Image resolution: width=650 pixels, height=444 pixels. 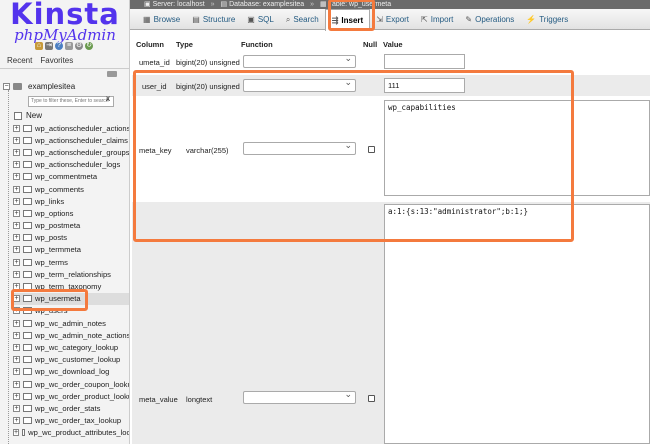 I want to click on collapse-icon: −, so click(x=6, y=86).